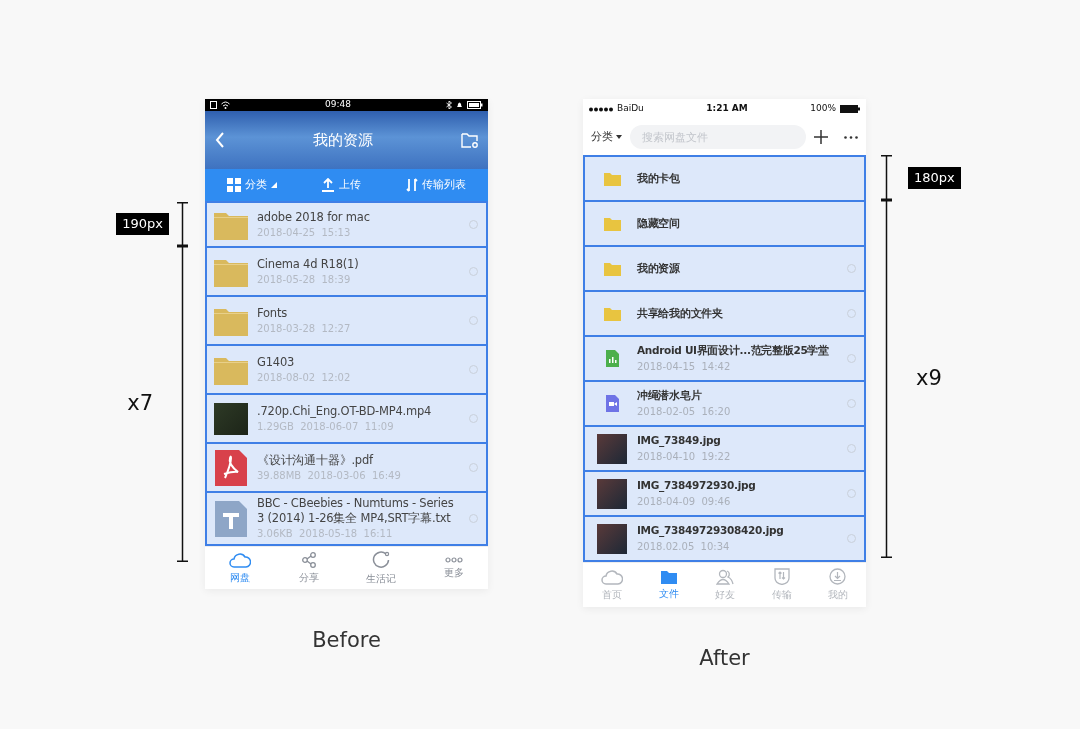 The height and width of the screenshot is (729, 1080). Describe the element at coordinates (314, 217) in the screenshot. I see `file-name: adobe 2018 for mac` at that location.